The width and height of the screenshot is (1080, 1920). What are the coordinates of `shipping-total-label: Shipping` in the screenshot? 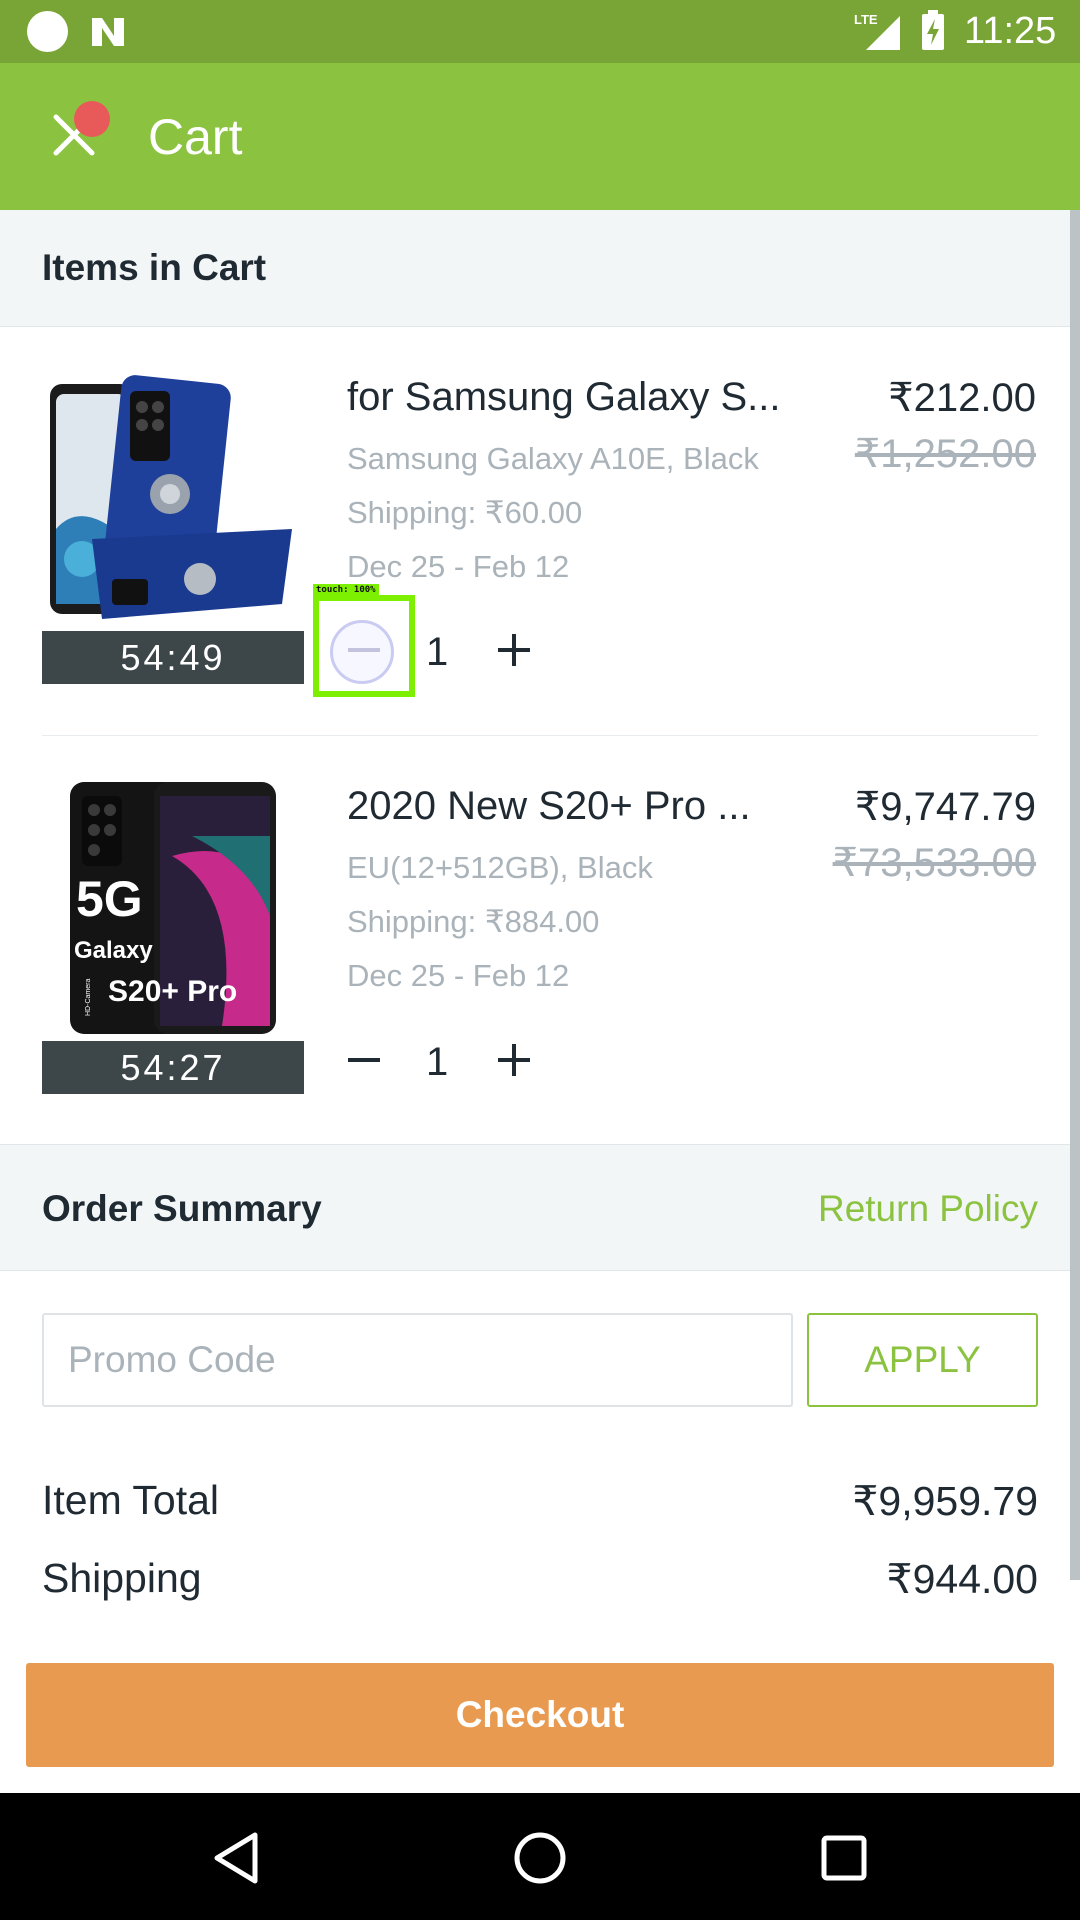 It's located at (122, 1578).